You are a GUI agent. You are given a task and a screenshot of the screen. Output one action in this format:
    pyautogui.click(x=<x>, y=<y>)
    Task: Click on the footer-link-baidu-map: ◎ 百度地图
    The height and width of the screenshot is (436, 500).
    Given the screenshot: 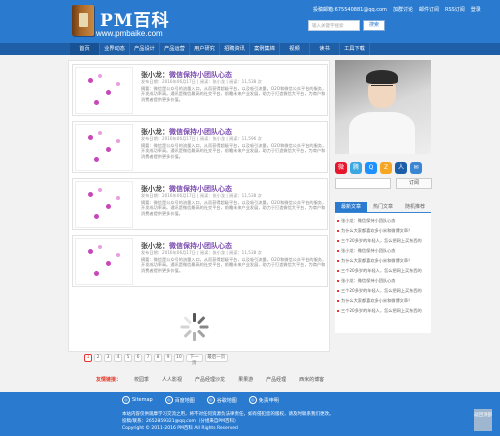 What is the action you would take?
    pyautogui.click(x=179, y=400)
    